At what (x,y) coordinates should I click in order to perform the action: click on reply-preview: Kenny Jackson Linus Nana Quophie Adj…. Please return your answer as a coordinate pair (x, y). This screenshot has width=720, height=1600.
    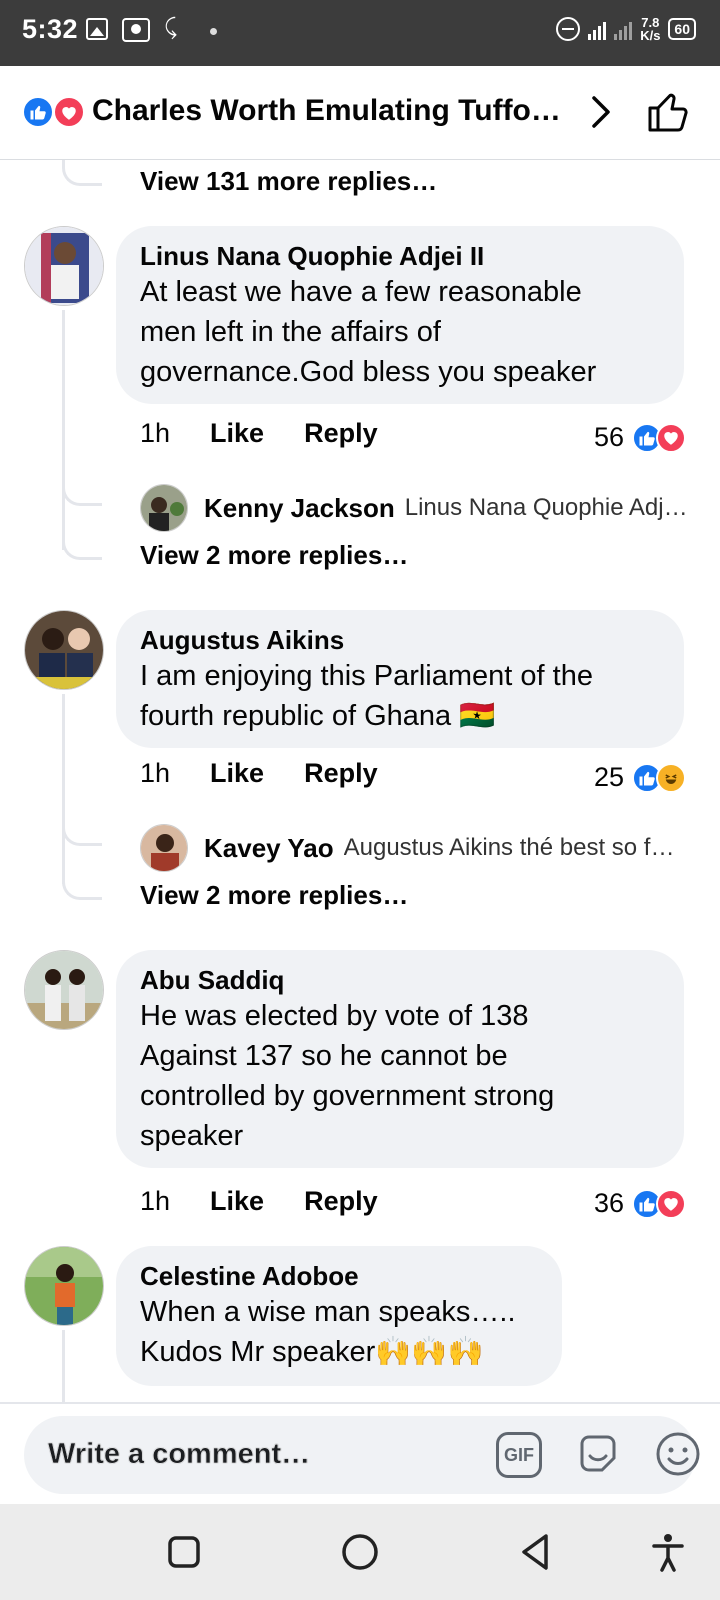
    Looking at the image, I should click on (414, 508).